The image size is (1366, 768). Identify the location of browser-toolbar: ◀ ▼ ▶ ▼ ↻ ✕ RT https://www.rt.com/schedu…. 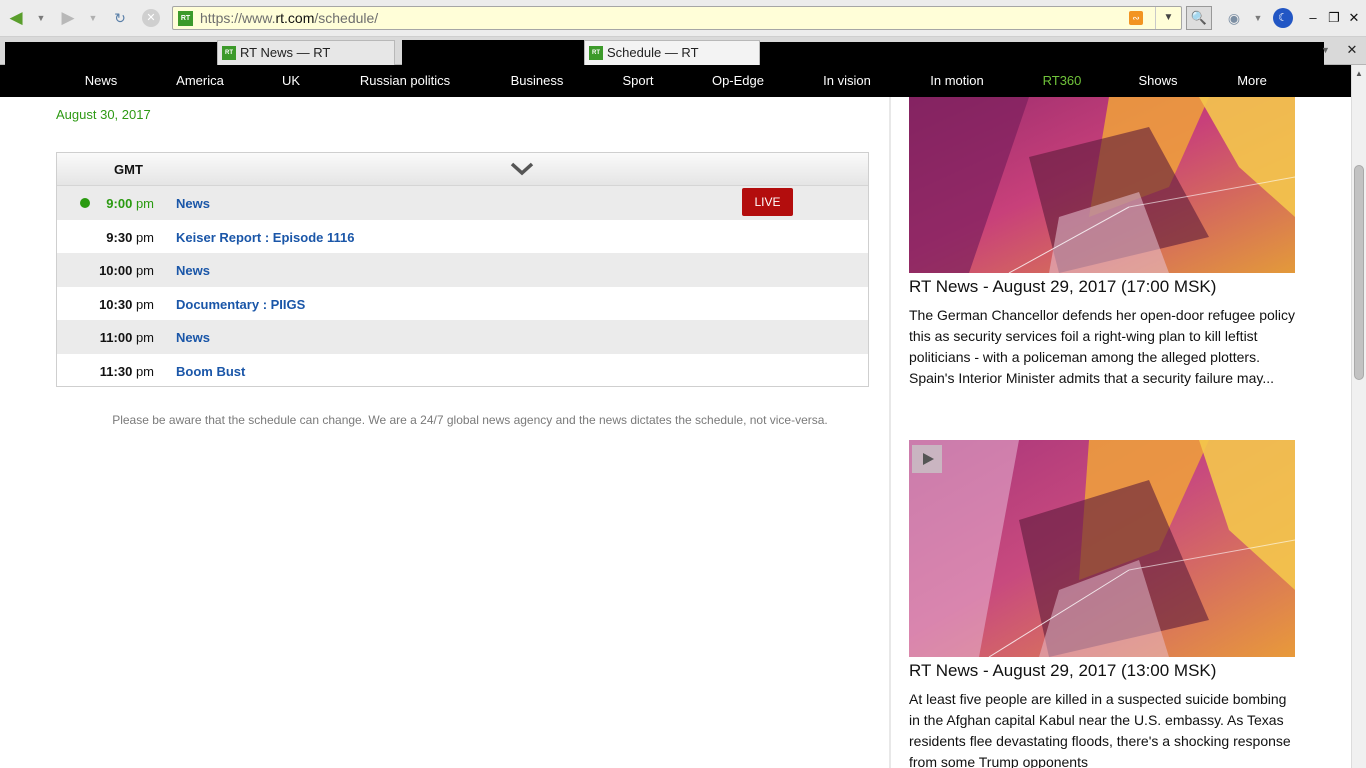
(683, 18).